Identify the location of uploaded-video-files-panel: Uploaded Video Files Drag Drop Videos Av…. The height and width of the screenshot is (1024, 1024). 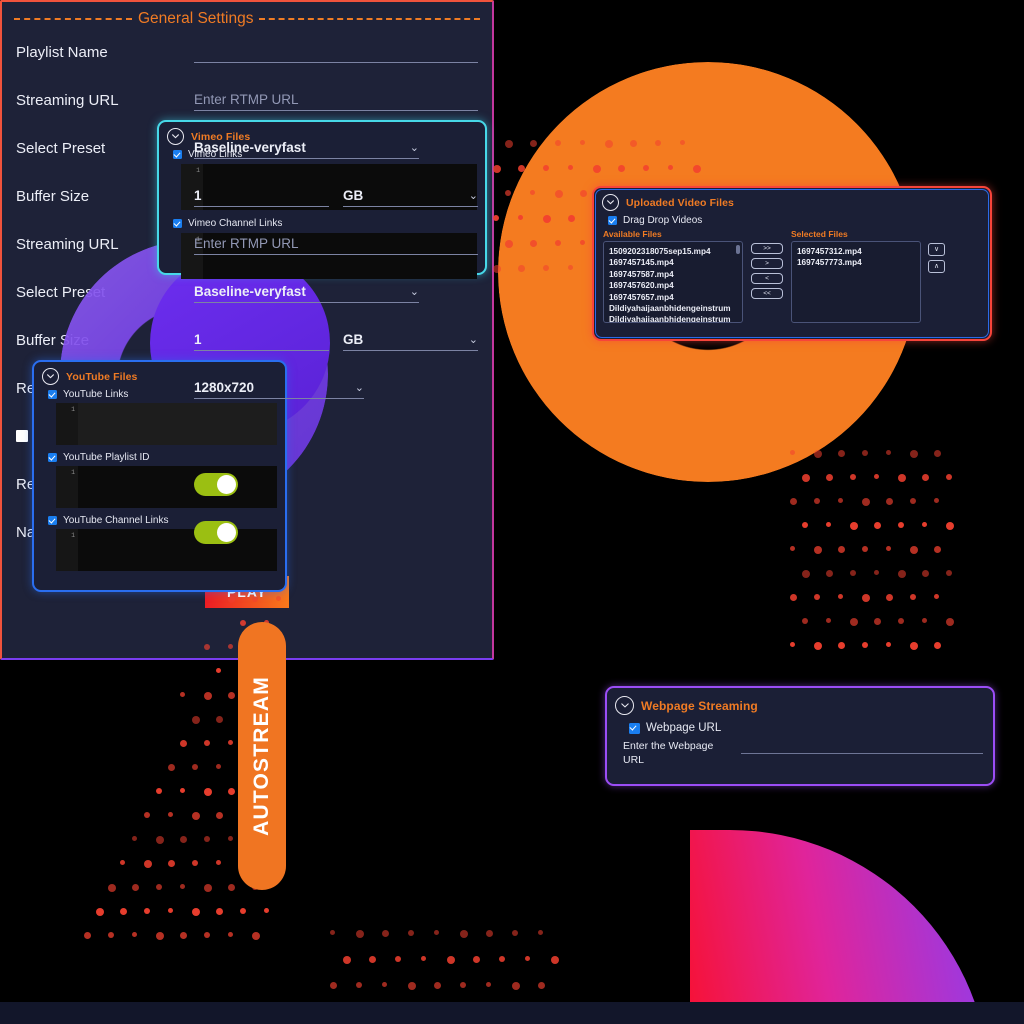
(792, 263).